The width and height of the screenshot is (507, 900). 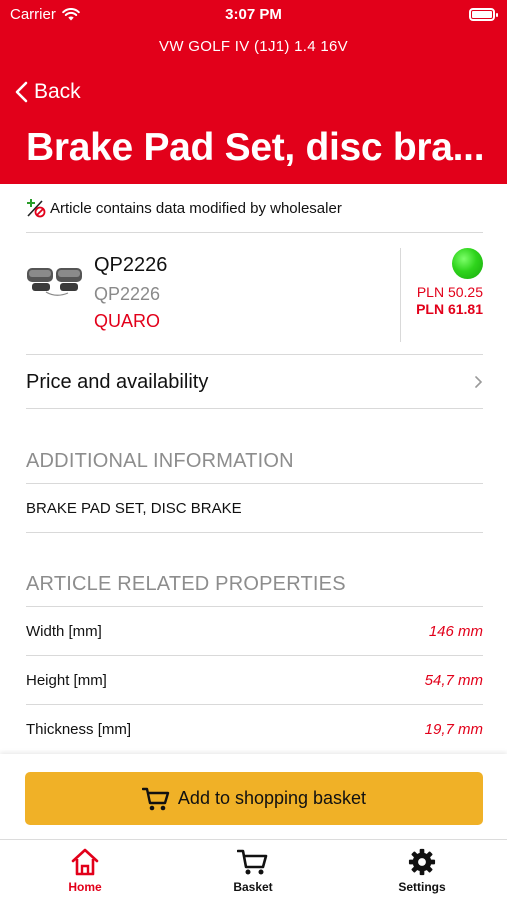 What do you see at coordinates (127, 321) in the screenshot?
I see `brand-name: QUARO` at bounding box center [127, 321].